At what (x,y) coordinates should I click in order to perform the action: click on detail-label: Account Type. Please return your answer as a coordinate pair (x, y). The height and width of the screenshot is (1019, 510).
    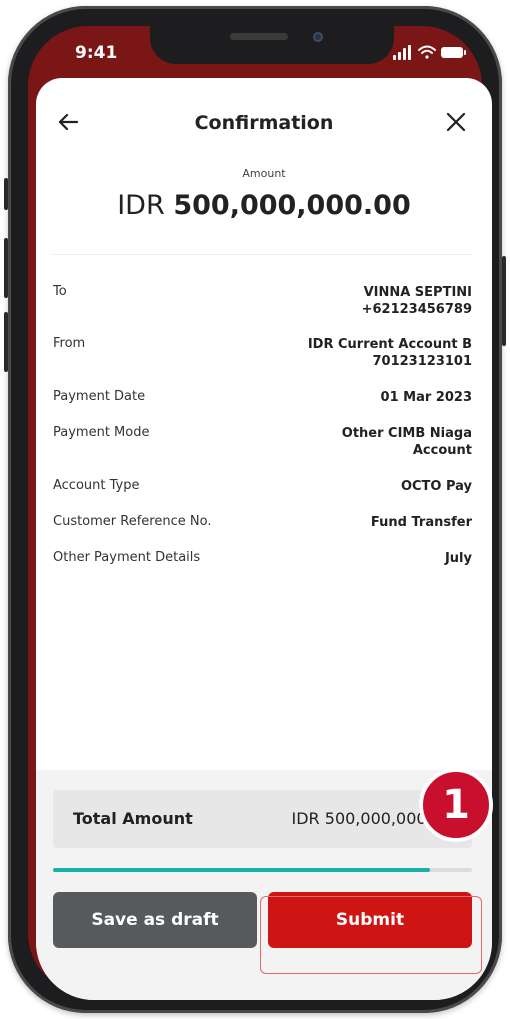
    Looking at the image, I should click on (96, 485).